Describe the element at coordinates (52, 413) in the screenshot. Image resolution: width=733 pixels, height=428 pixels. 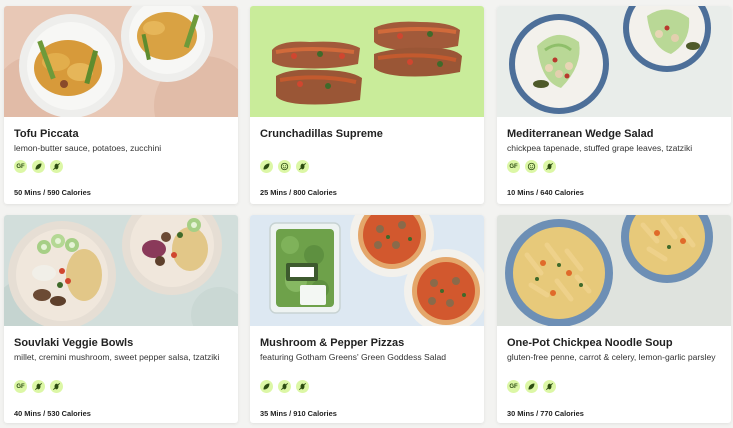
I see `time-calories: 40 Mins / 530 Calories` at that location.